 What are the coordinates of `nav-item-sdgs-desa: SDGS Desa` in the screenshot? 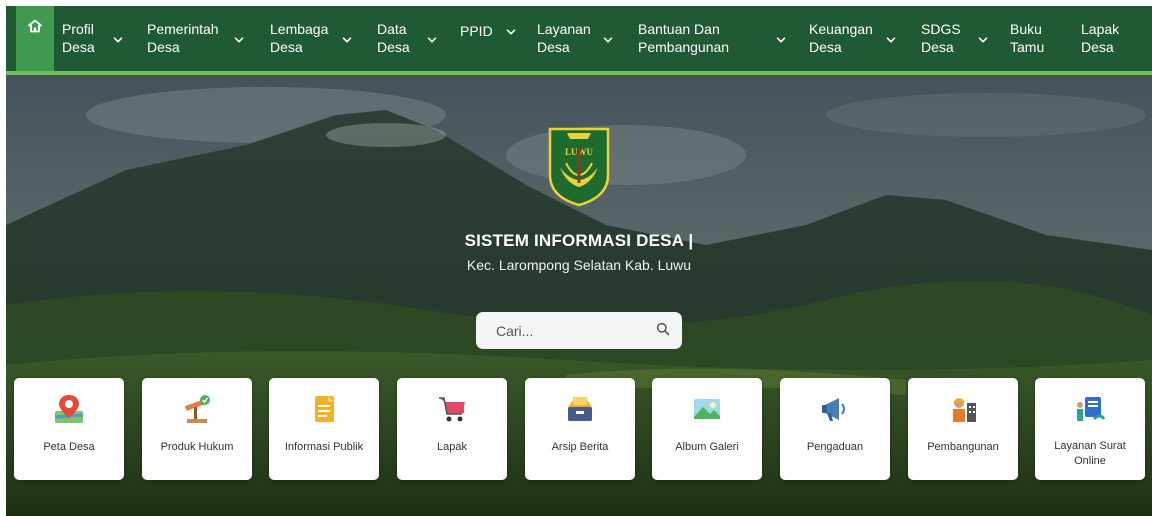 It's located at (941, 38).